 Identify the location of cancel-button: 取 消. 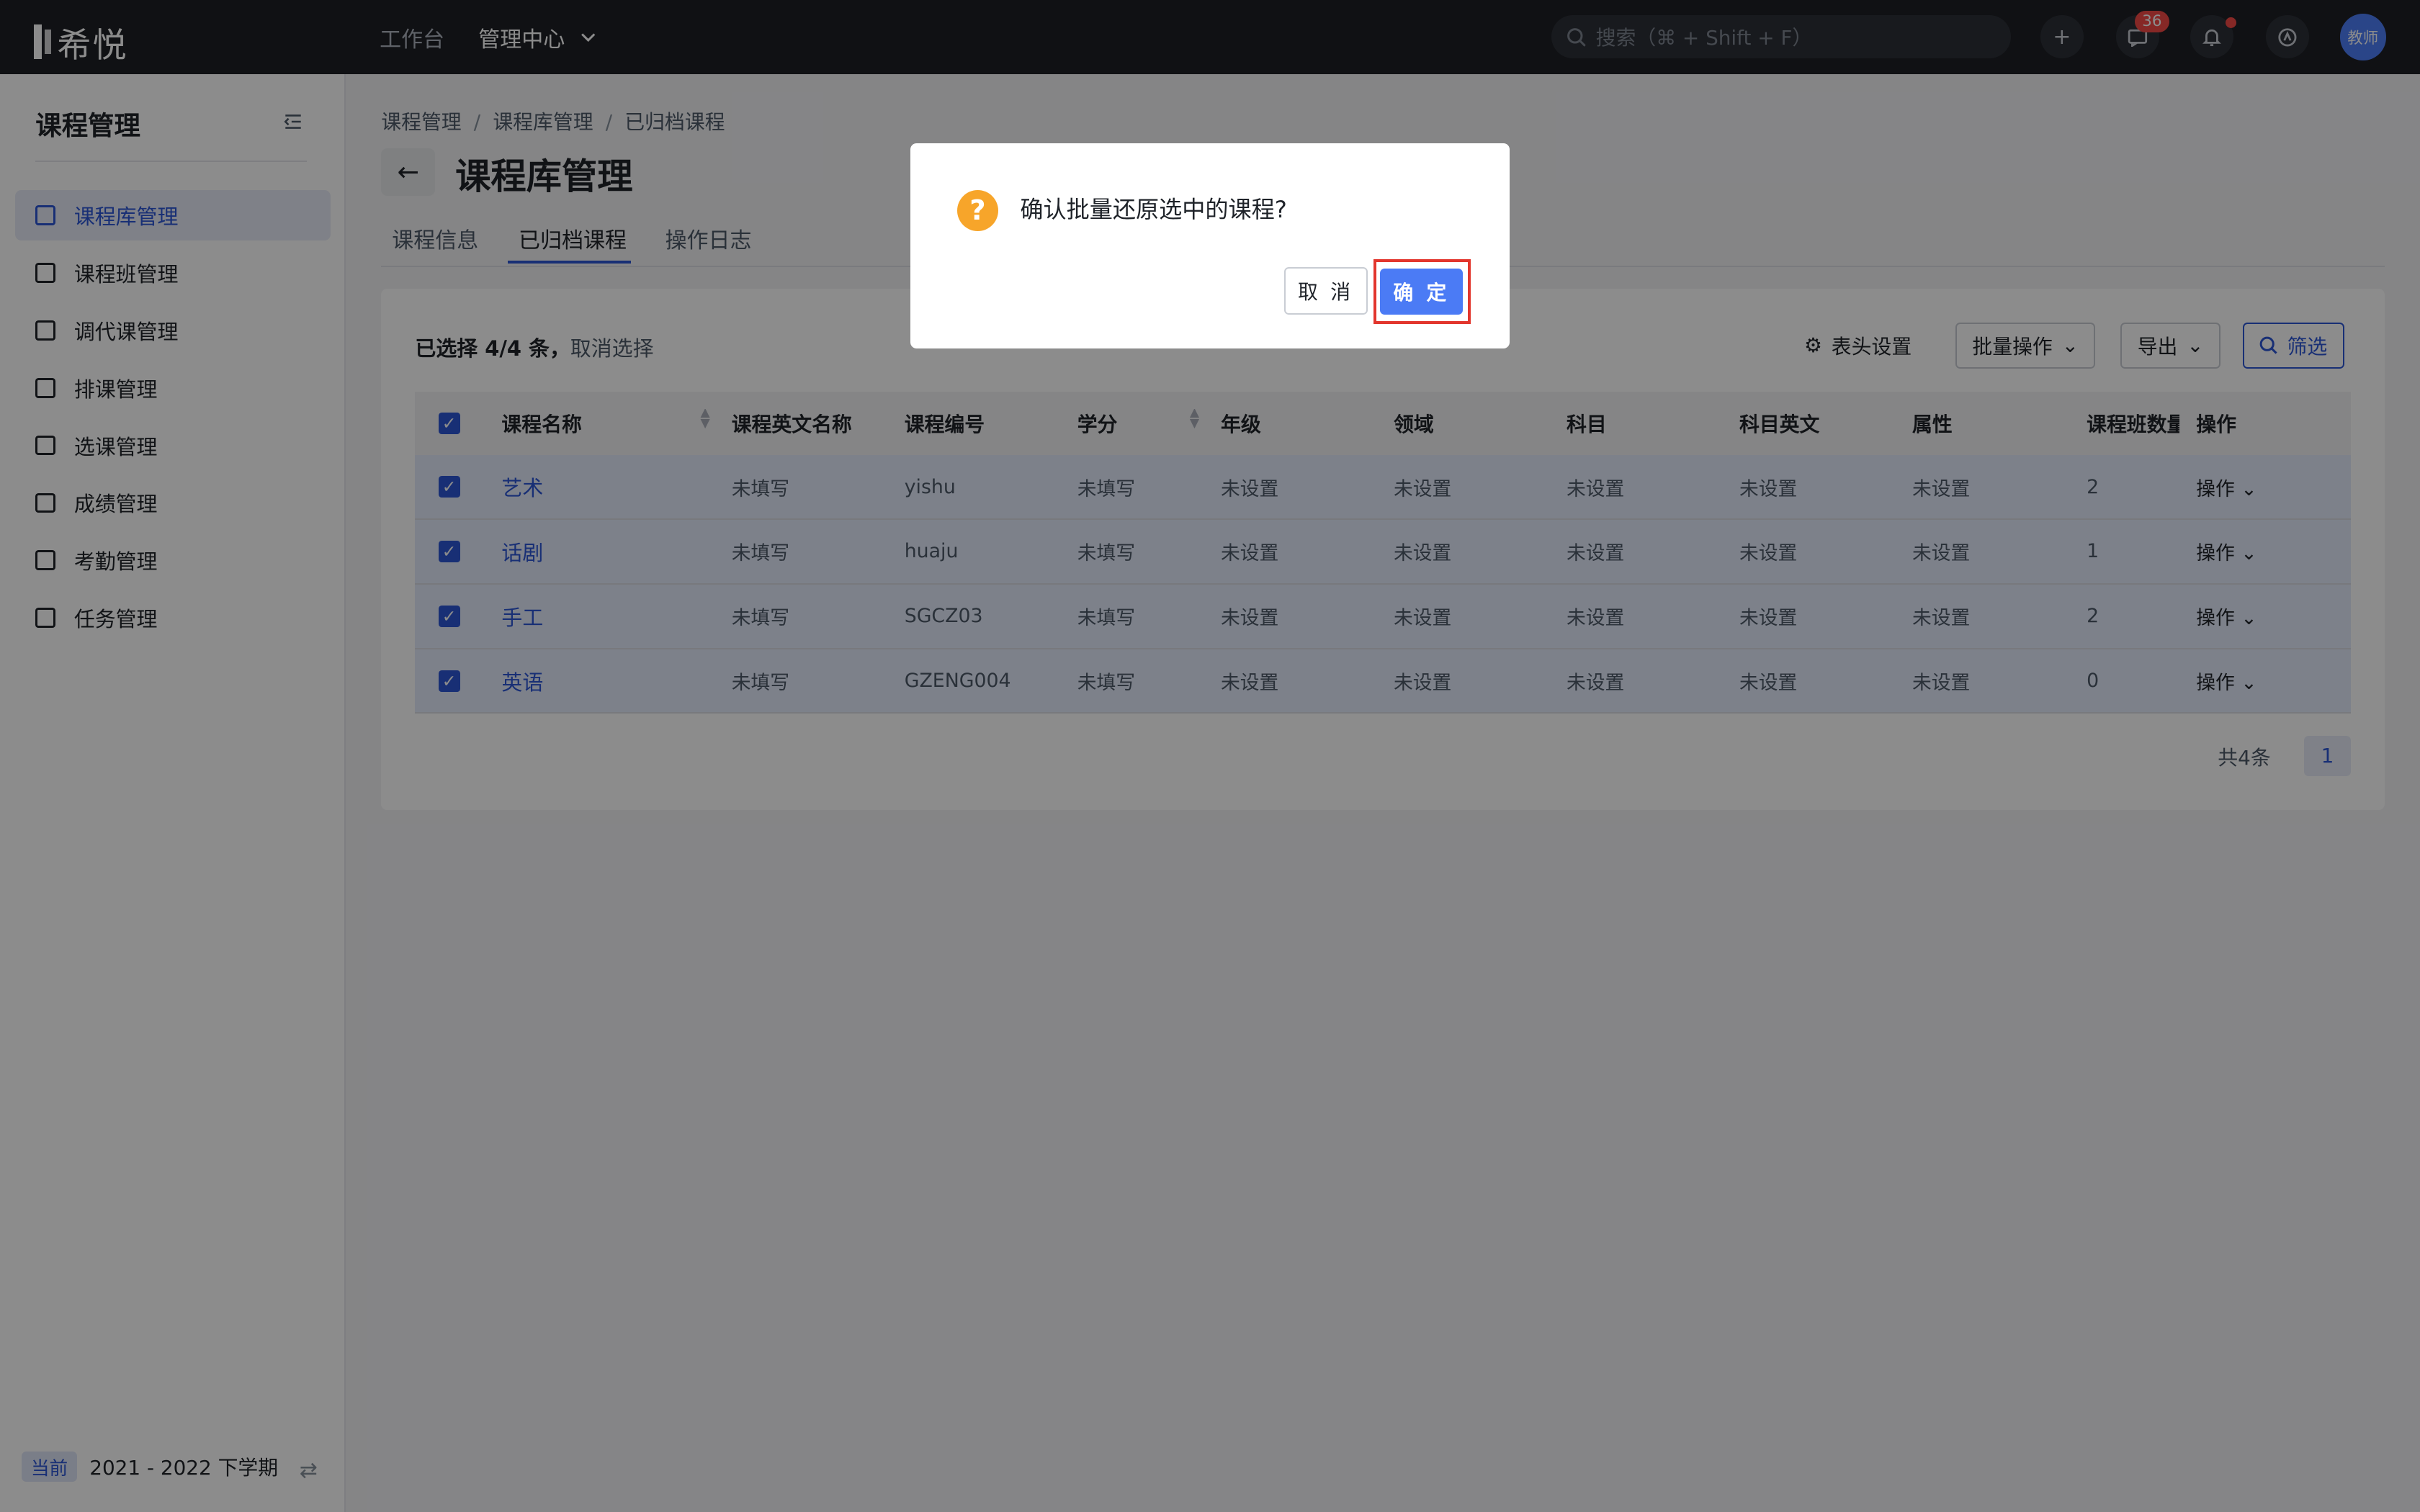
(1325, 290).